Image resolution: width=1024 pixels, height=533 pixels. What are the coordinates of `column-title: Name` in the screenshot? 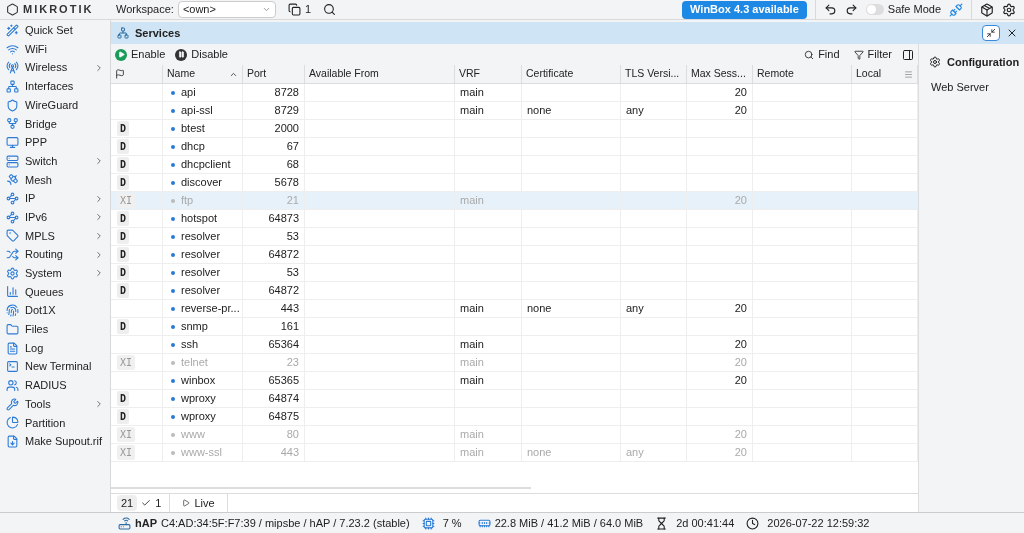 It's located at (181, 74).